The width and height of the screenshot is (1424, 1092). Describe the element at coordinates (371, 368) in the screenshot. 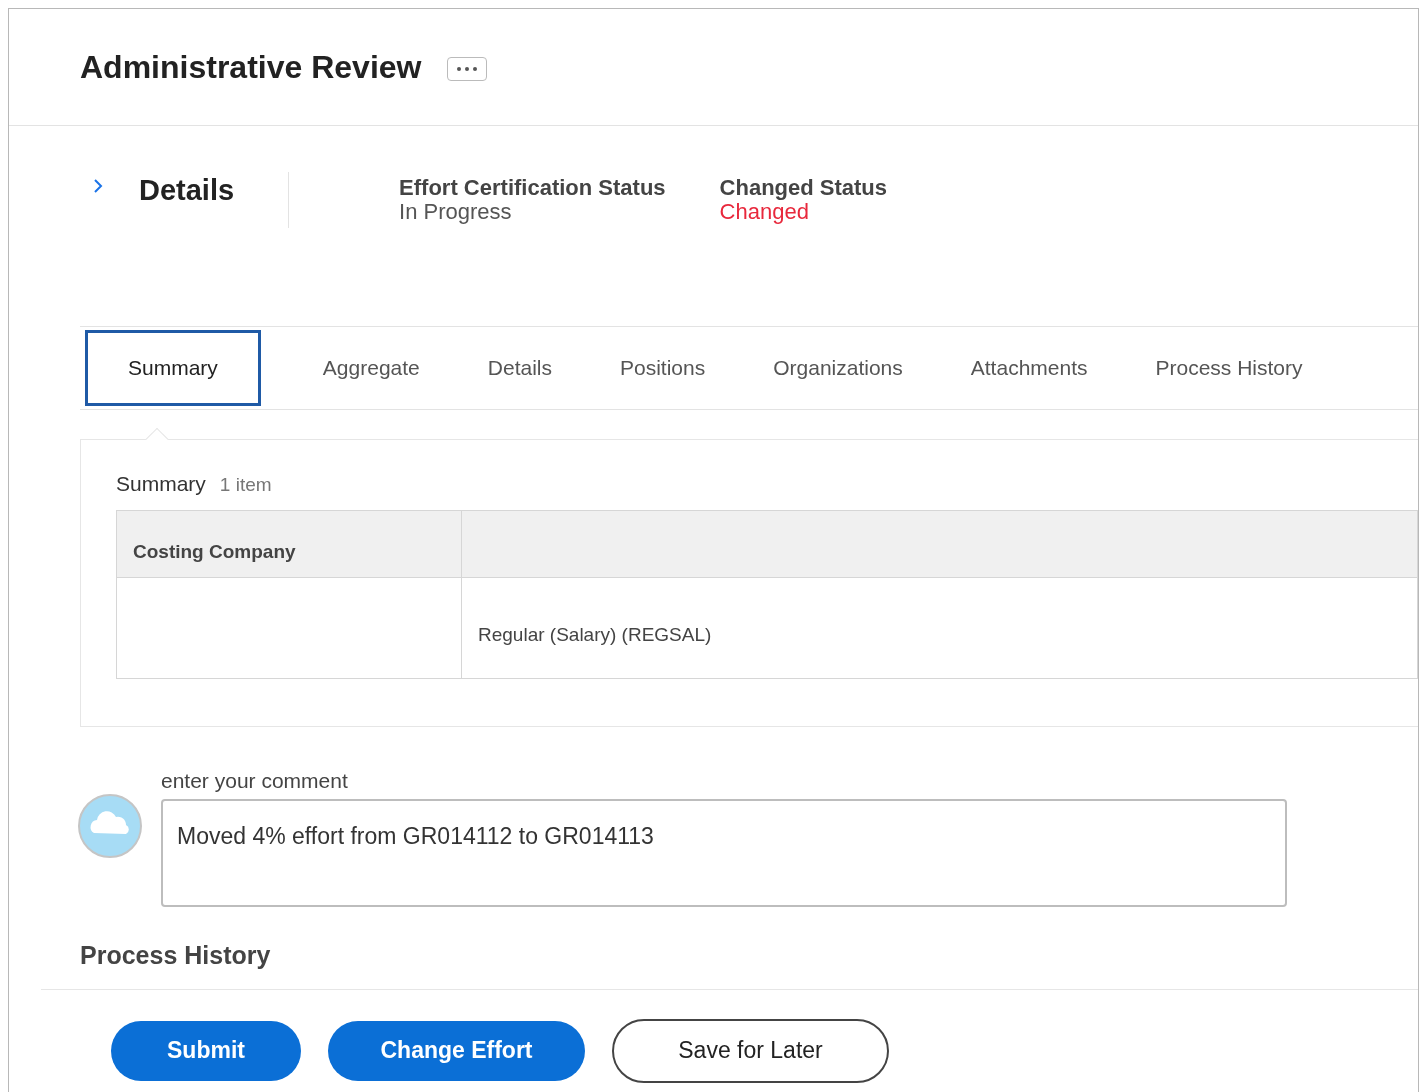

I see `tab: Aggregate` at that location.